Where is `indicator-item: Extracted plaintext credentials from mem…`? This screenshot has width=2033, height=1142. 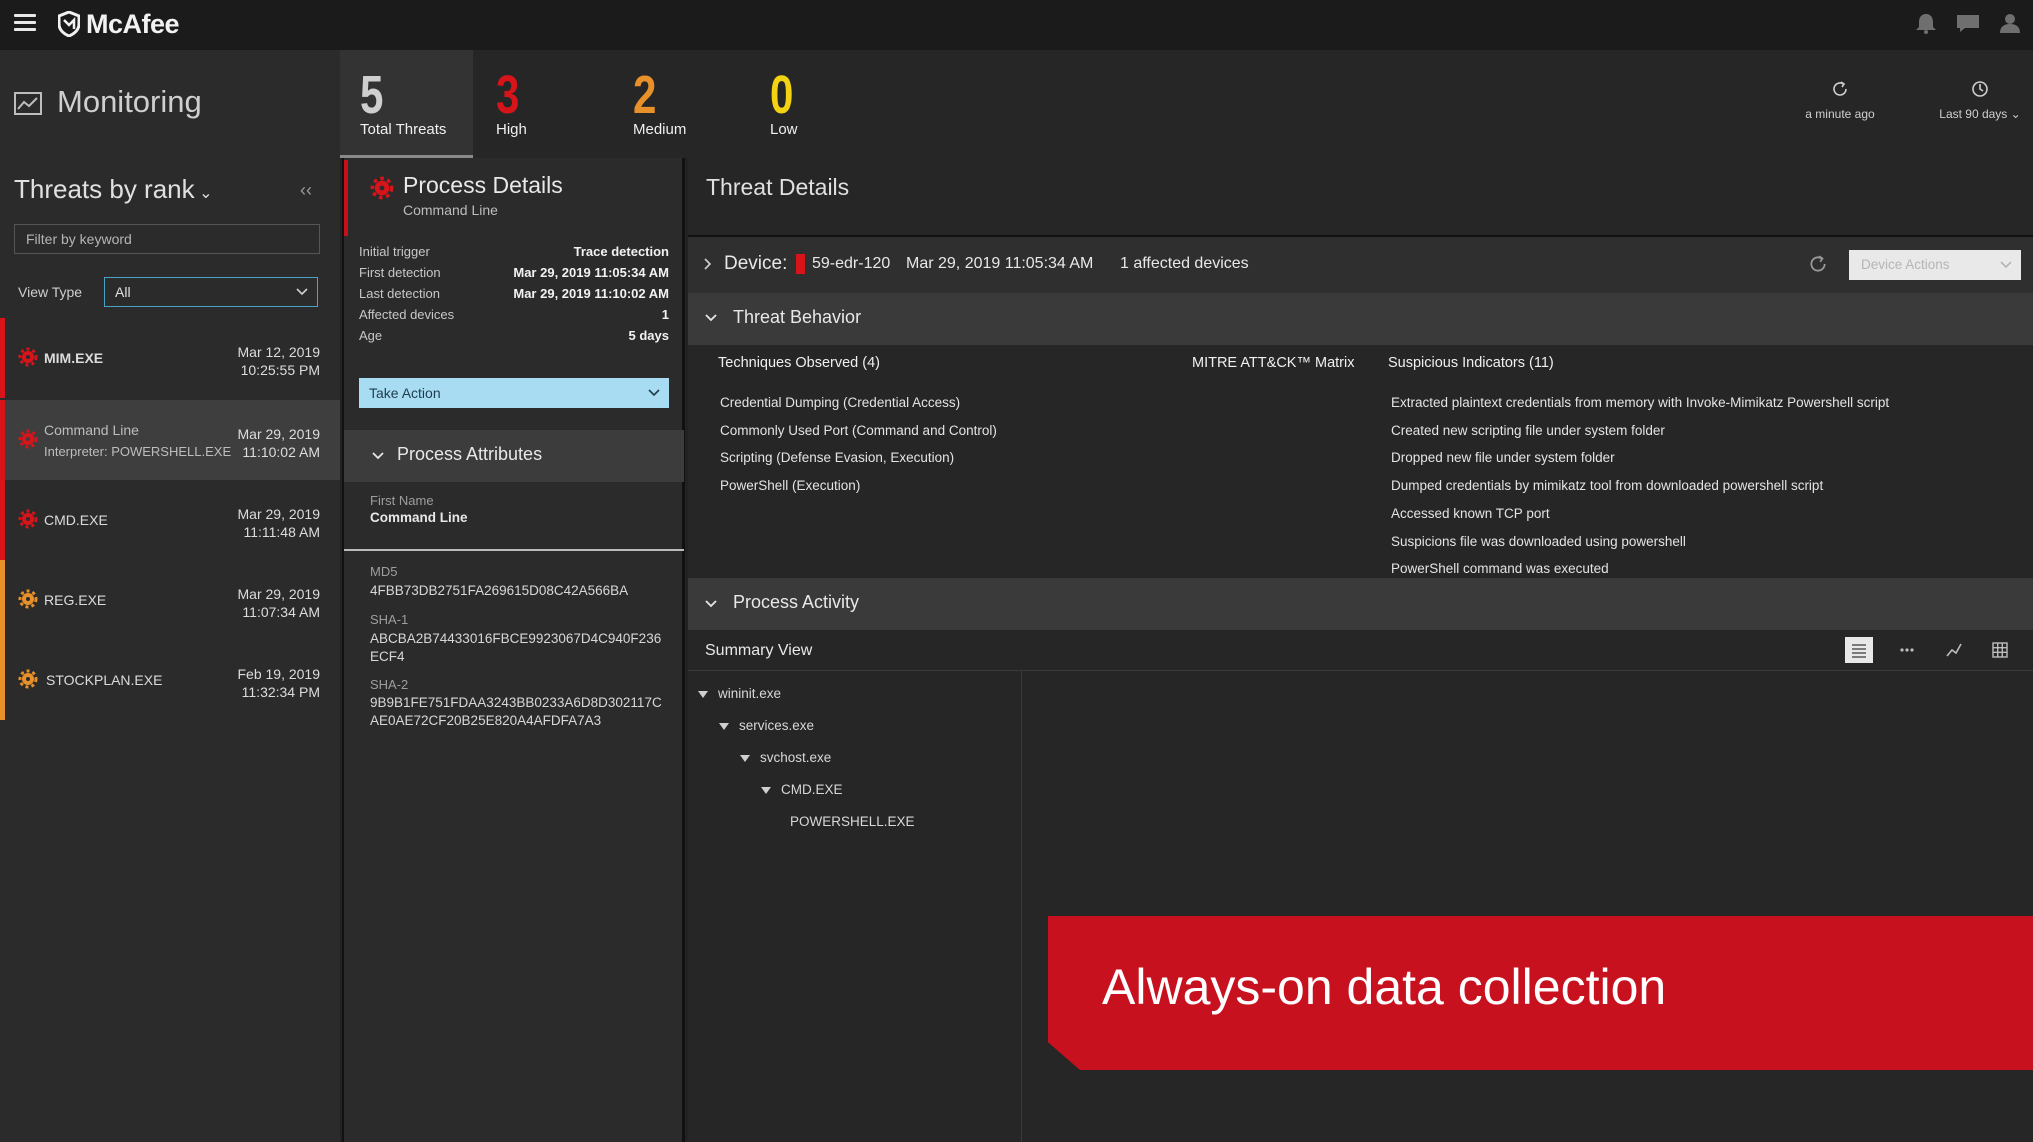 indicator-item: Extracted plaintext credentials from mem… is located at coordinates (1640, 402).